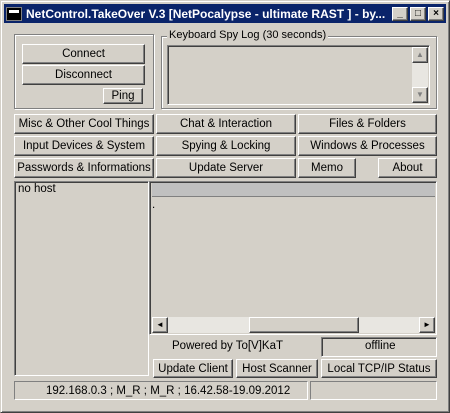 Image resolution: width=450 pixels, height=413 pixels. I want to click on chat-button: Chat & Interaction, so click(226, 124).